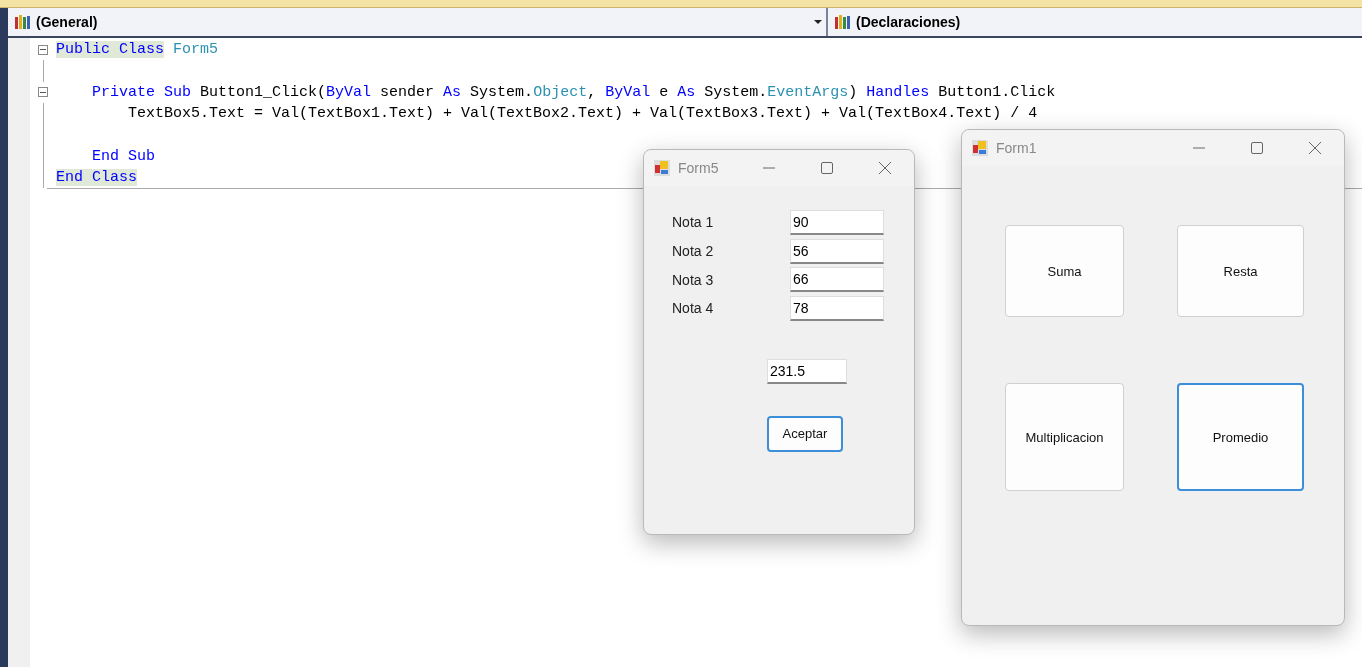 The image size is (1362, 667). I want to click on operation-button: Multiplicacion, so click(1064, 437).